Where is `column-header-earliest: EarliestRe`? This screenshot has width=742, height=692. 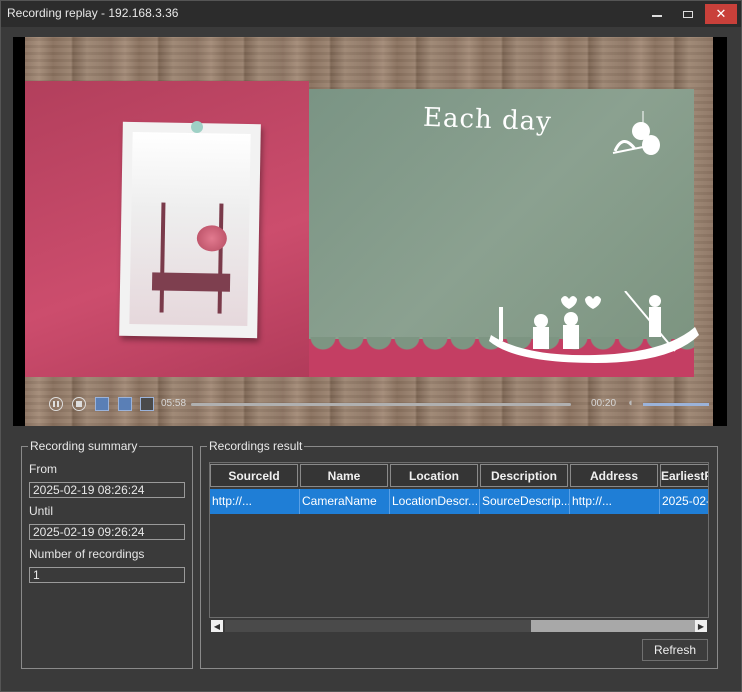 column-header-earliest: EarliestRe is located at coordinates (684, 475).